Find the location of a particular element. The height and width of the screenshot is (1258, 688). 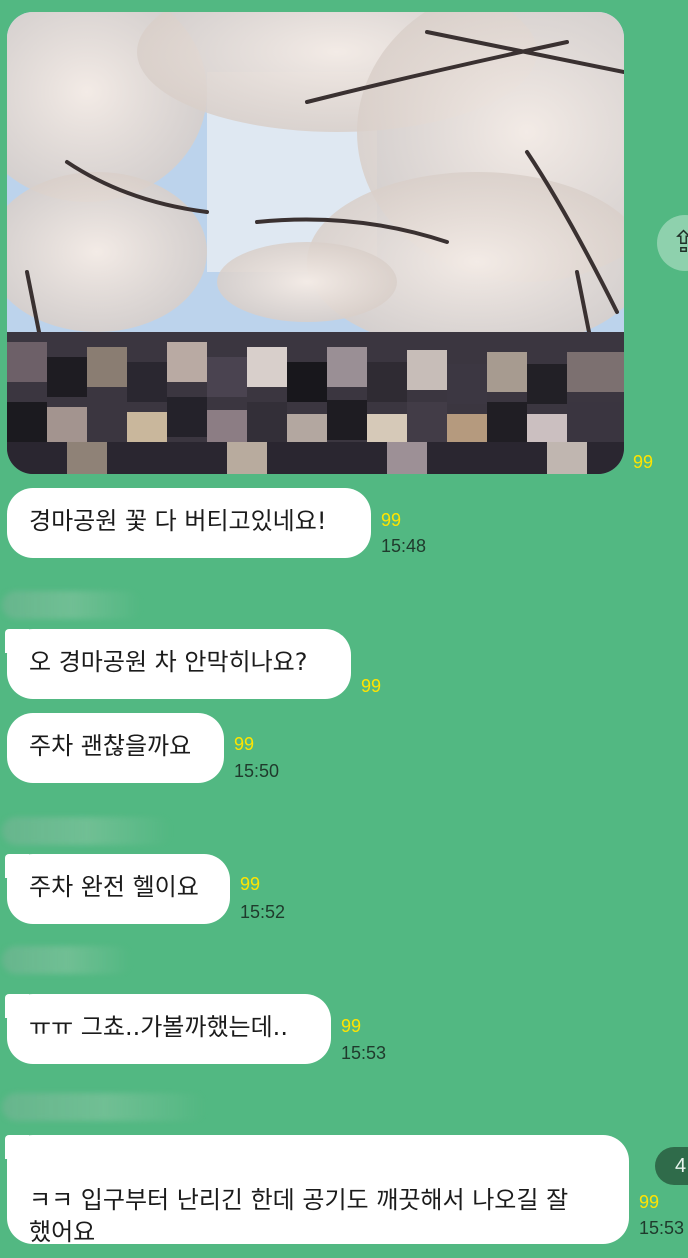

message-bubble: ㅠㅠ 그쵸..가볼까했는데.. is located at coordinates (168, 1029).